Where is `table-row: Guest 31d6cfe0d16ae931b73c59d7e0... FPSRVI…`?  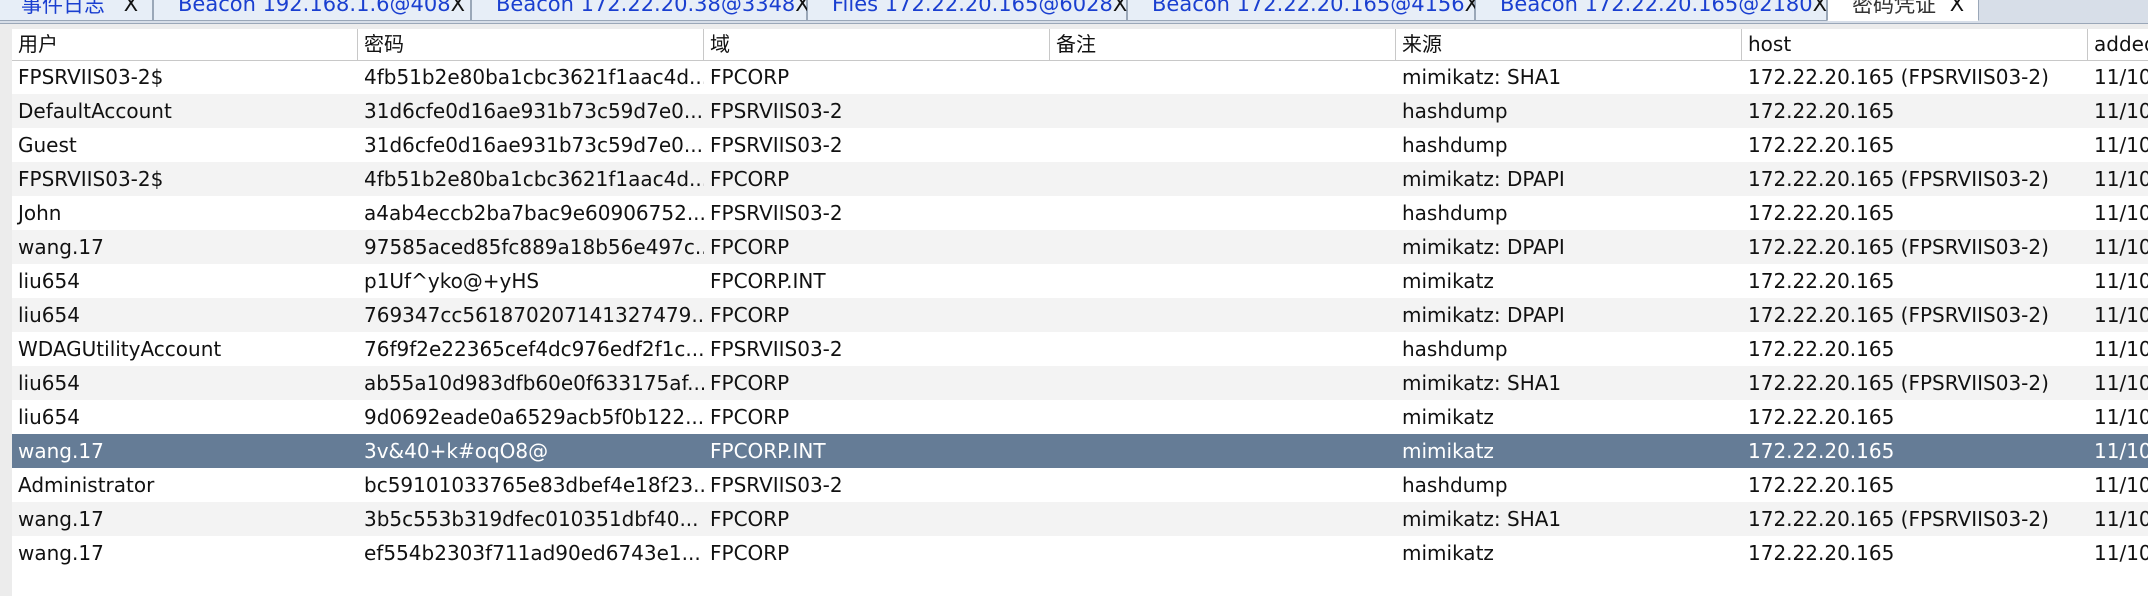 table-row: Guest 31d6cfe0d16ae931b73c59d7e0... FPSRVI… is located at coordinates (1080, 145).